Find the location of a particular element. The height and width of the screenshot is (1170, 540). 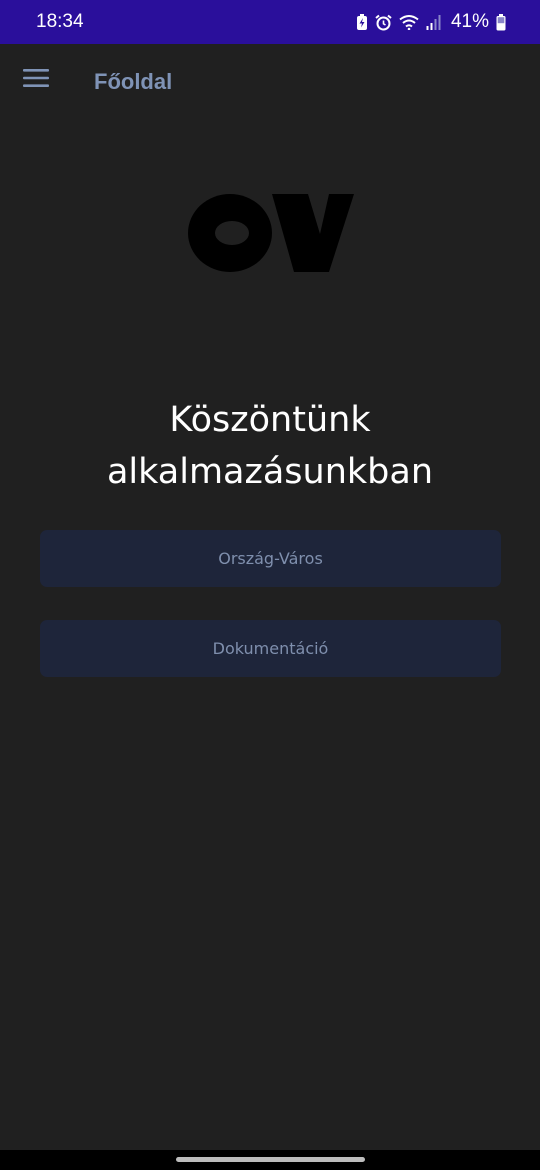

welcome-line-1: Köszöntünk is located at coordinates (270, 420).